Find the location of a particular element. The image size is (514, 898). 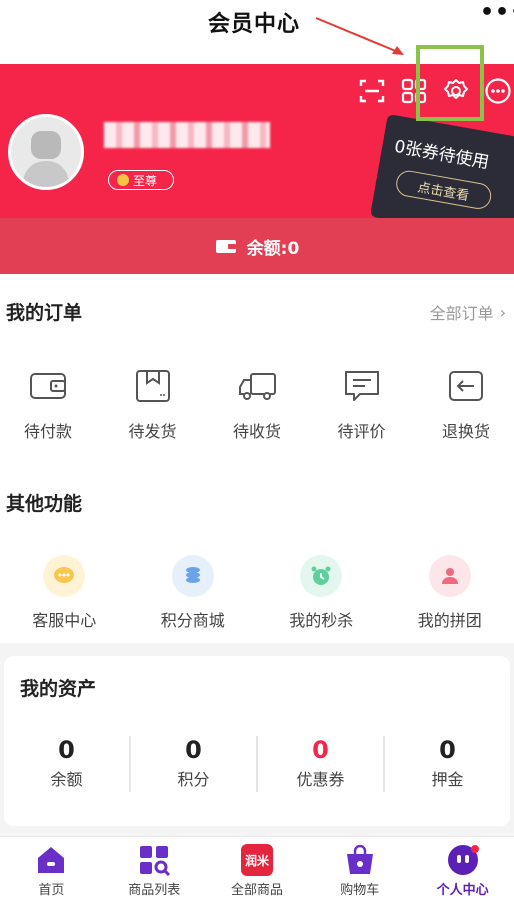

order-label: 退换货 is located at coordinates (465, 431).